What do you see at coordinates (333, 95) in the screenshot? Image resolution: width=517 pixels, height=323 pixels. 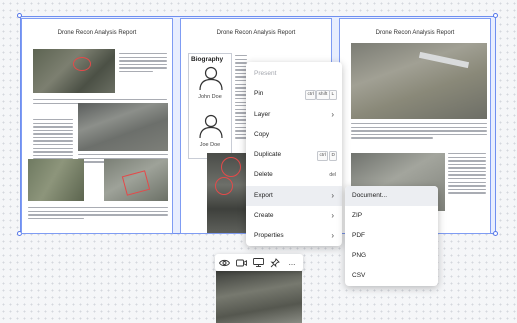 I see `shortcut-key: L` at bounding box center [333, 95].